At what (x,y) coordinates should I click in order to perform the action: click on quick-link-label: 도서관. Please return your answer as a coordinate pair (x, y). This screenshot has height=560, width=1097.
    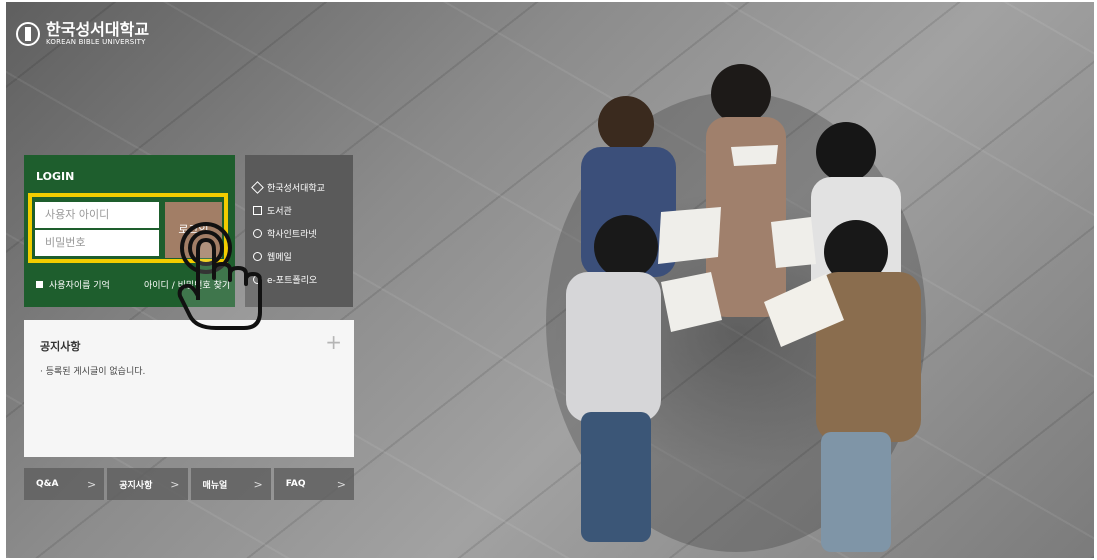
    Looking at the image, I should click on (279, 212).